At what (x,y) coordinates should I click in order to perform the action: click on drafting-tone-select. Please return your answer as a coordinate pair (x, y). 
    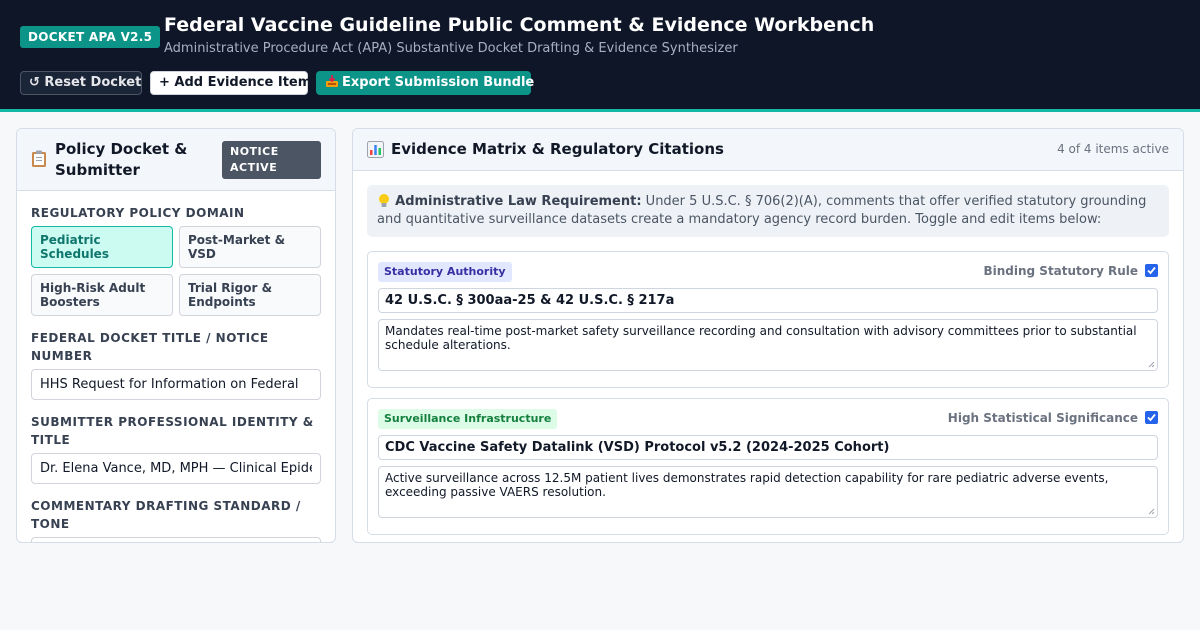
    Looking at the image, I should click on (176, 539).